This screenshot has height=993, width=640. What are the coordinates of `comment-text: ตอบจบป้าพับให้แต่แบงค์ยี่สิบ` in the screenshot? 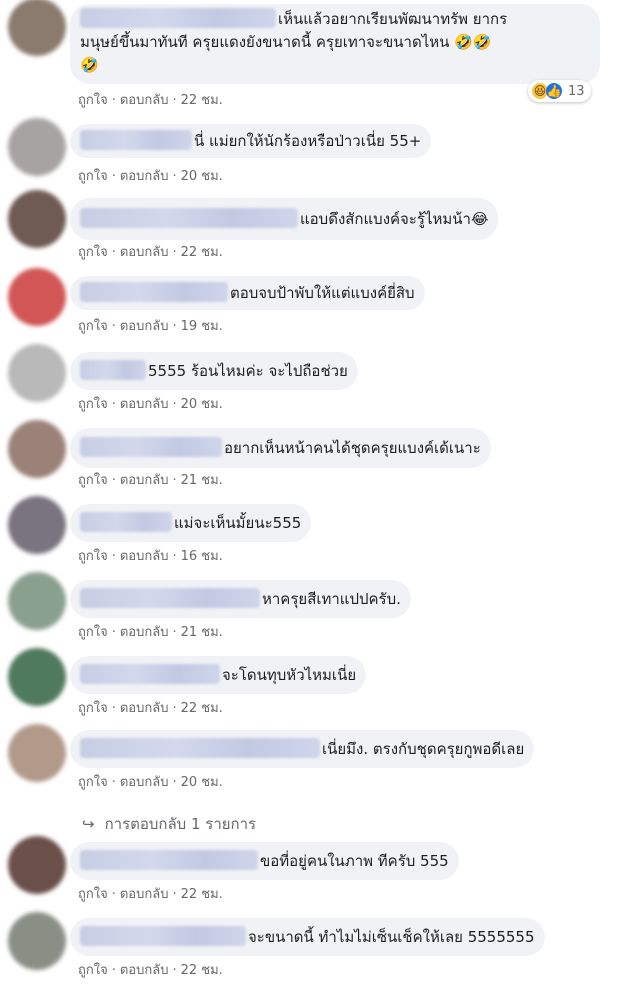 It's located at (322, 293).